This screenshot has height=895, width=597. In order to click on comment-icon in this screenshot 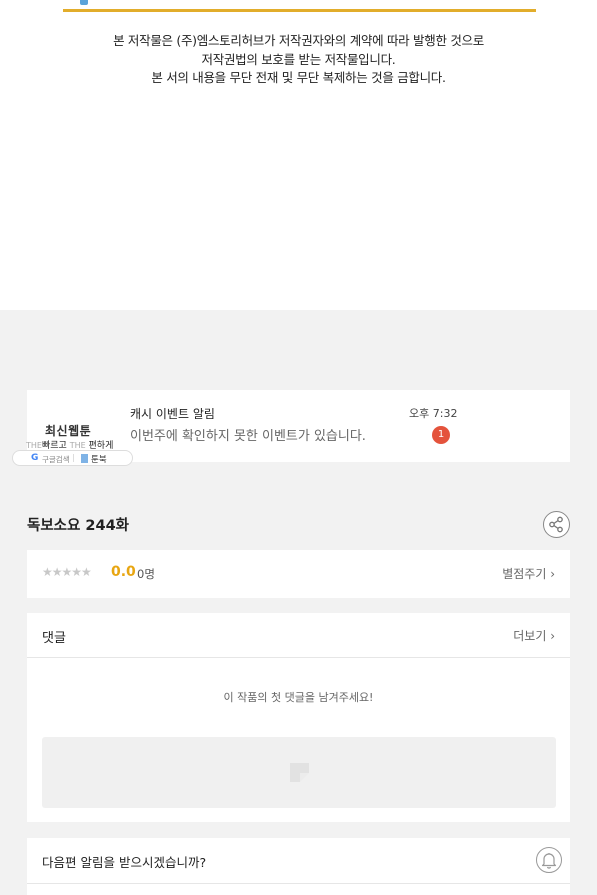, I will do `click(299, 772)`.